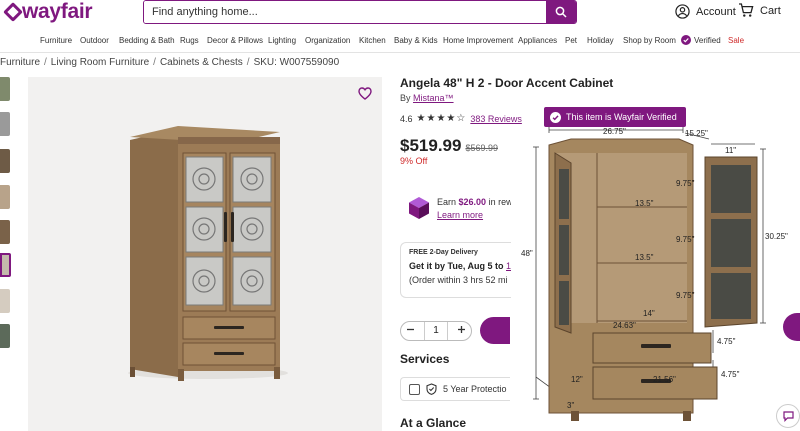  Describe the element at coordinates (475, 209) in the screenshot. I see `rewards-text: Earn $26.00 in rew Learn more` at that location.